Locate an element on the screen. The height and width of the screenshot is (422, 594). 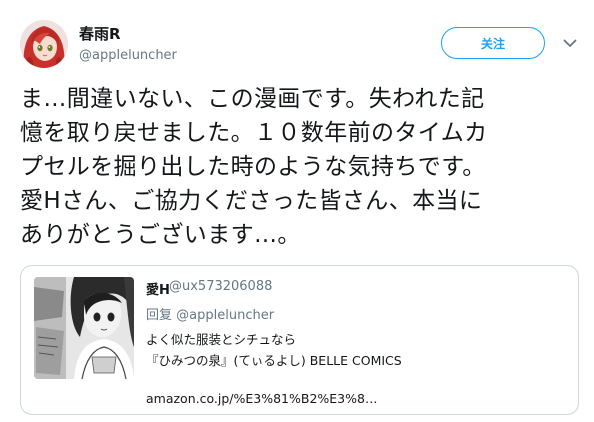
quoted-tweet-text-line: よく似た服装とシチュなら is located at coordinates (221, 339).